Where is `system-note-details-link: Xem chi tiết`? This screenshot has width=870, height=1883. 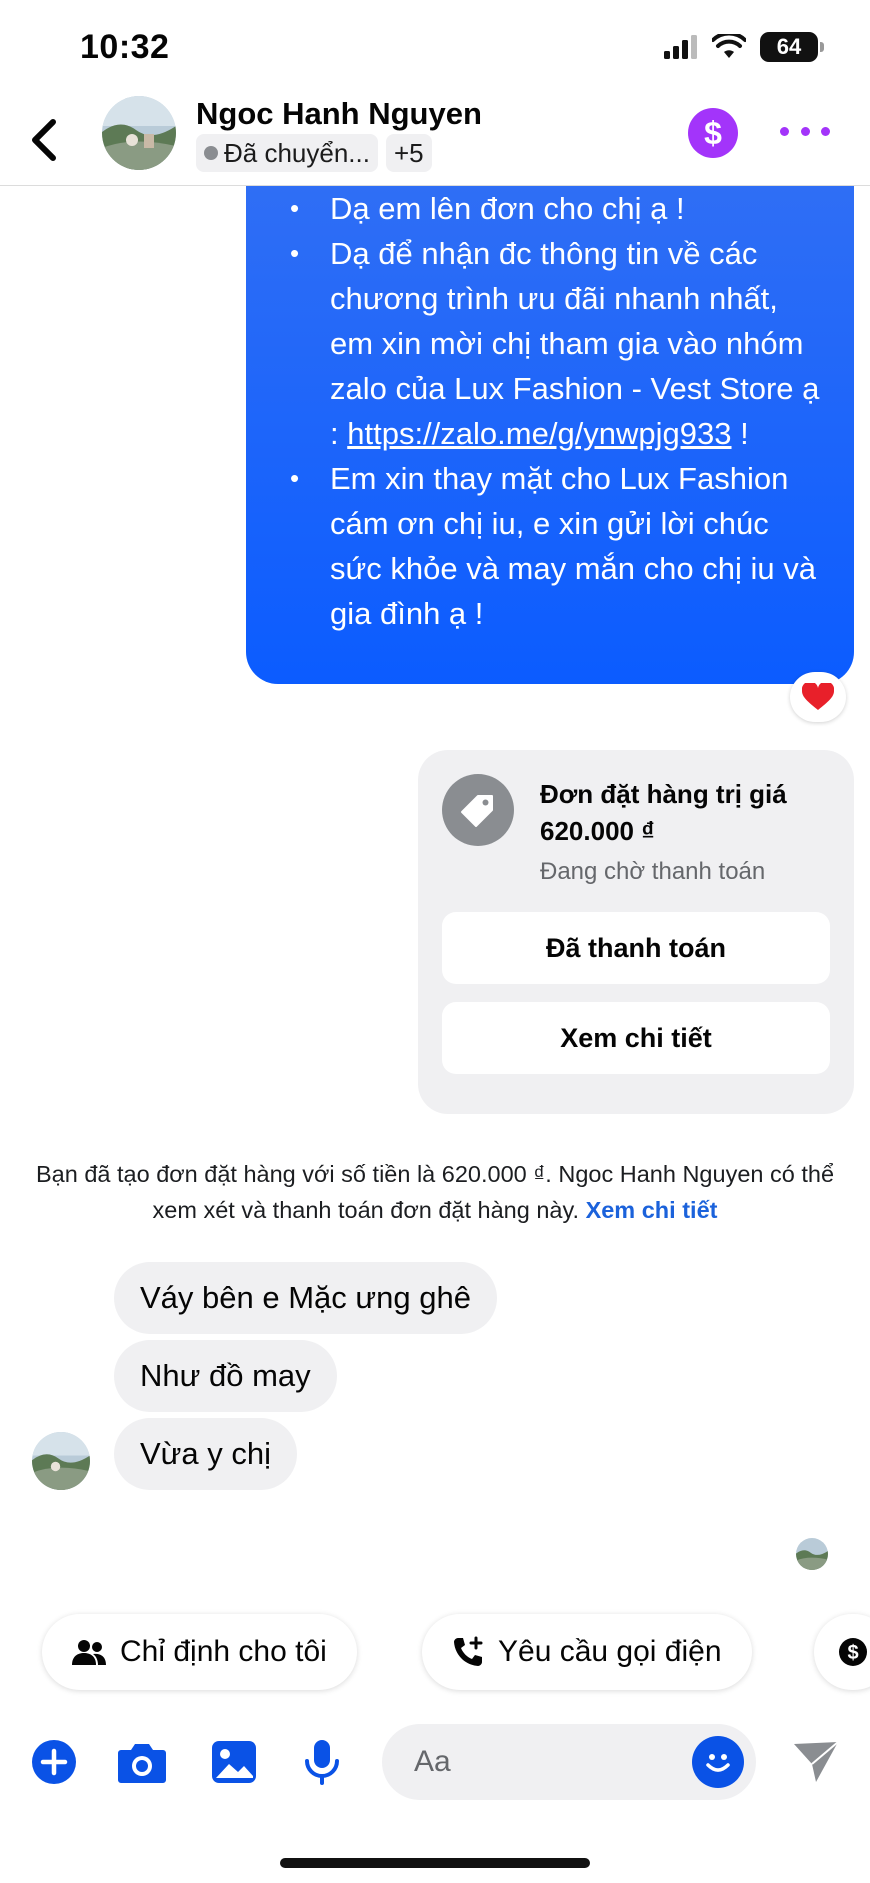 system-note-details-link: Xem chi tiết is located at coordinates (652, 1210).